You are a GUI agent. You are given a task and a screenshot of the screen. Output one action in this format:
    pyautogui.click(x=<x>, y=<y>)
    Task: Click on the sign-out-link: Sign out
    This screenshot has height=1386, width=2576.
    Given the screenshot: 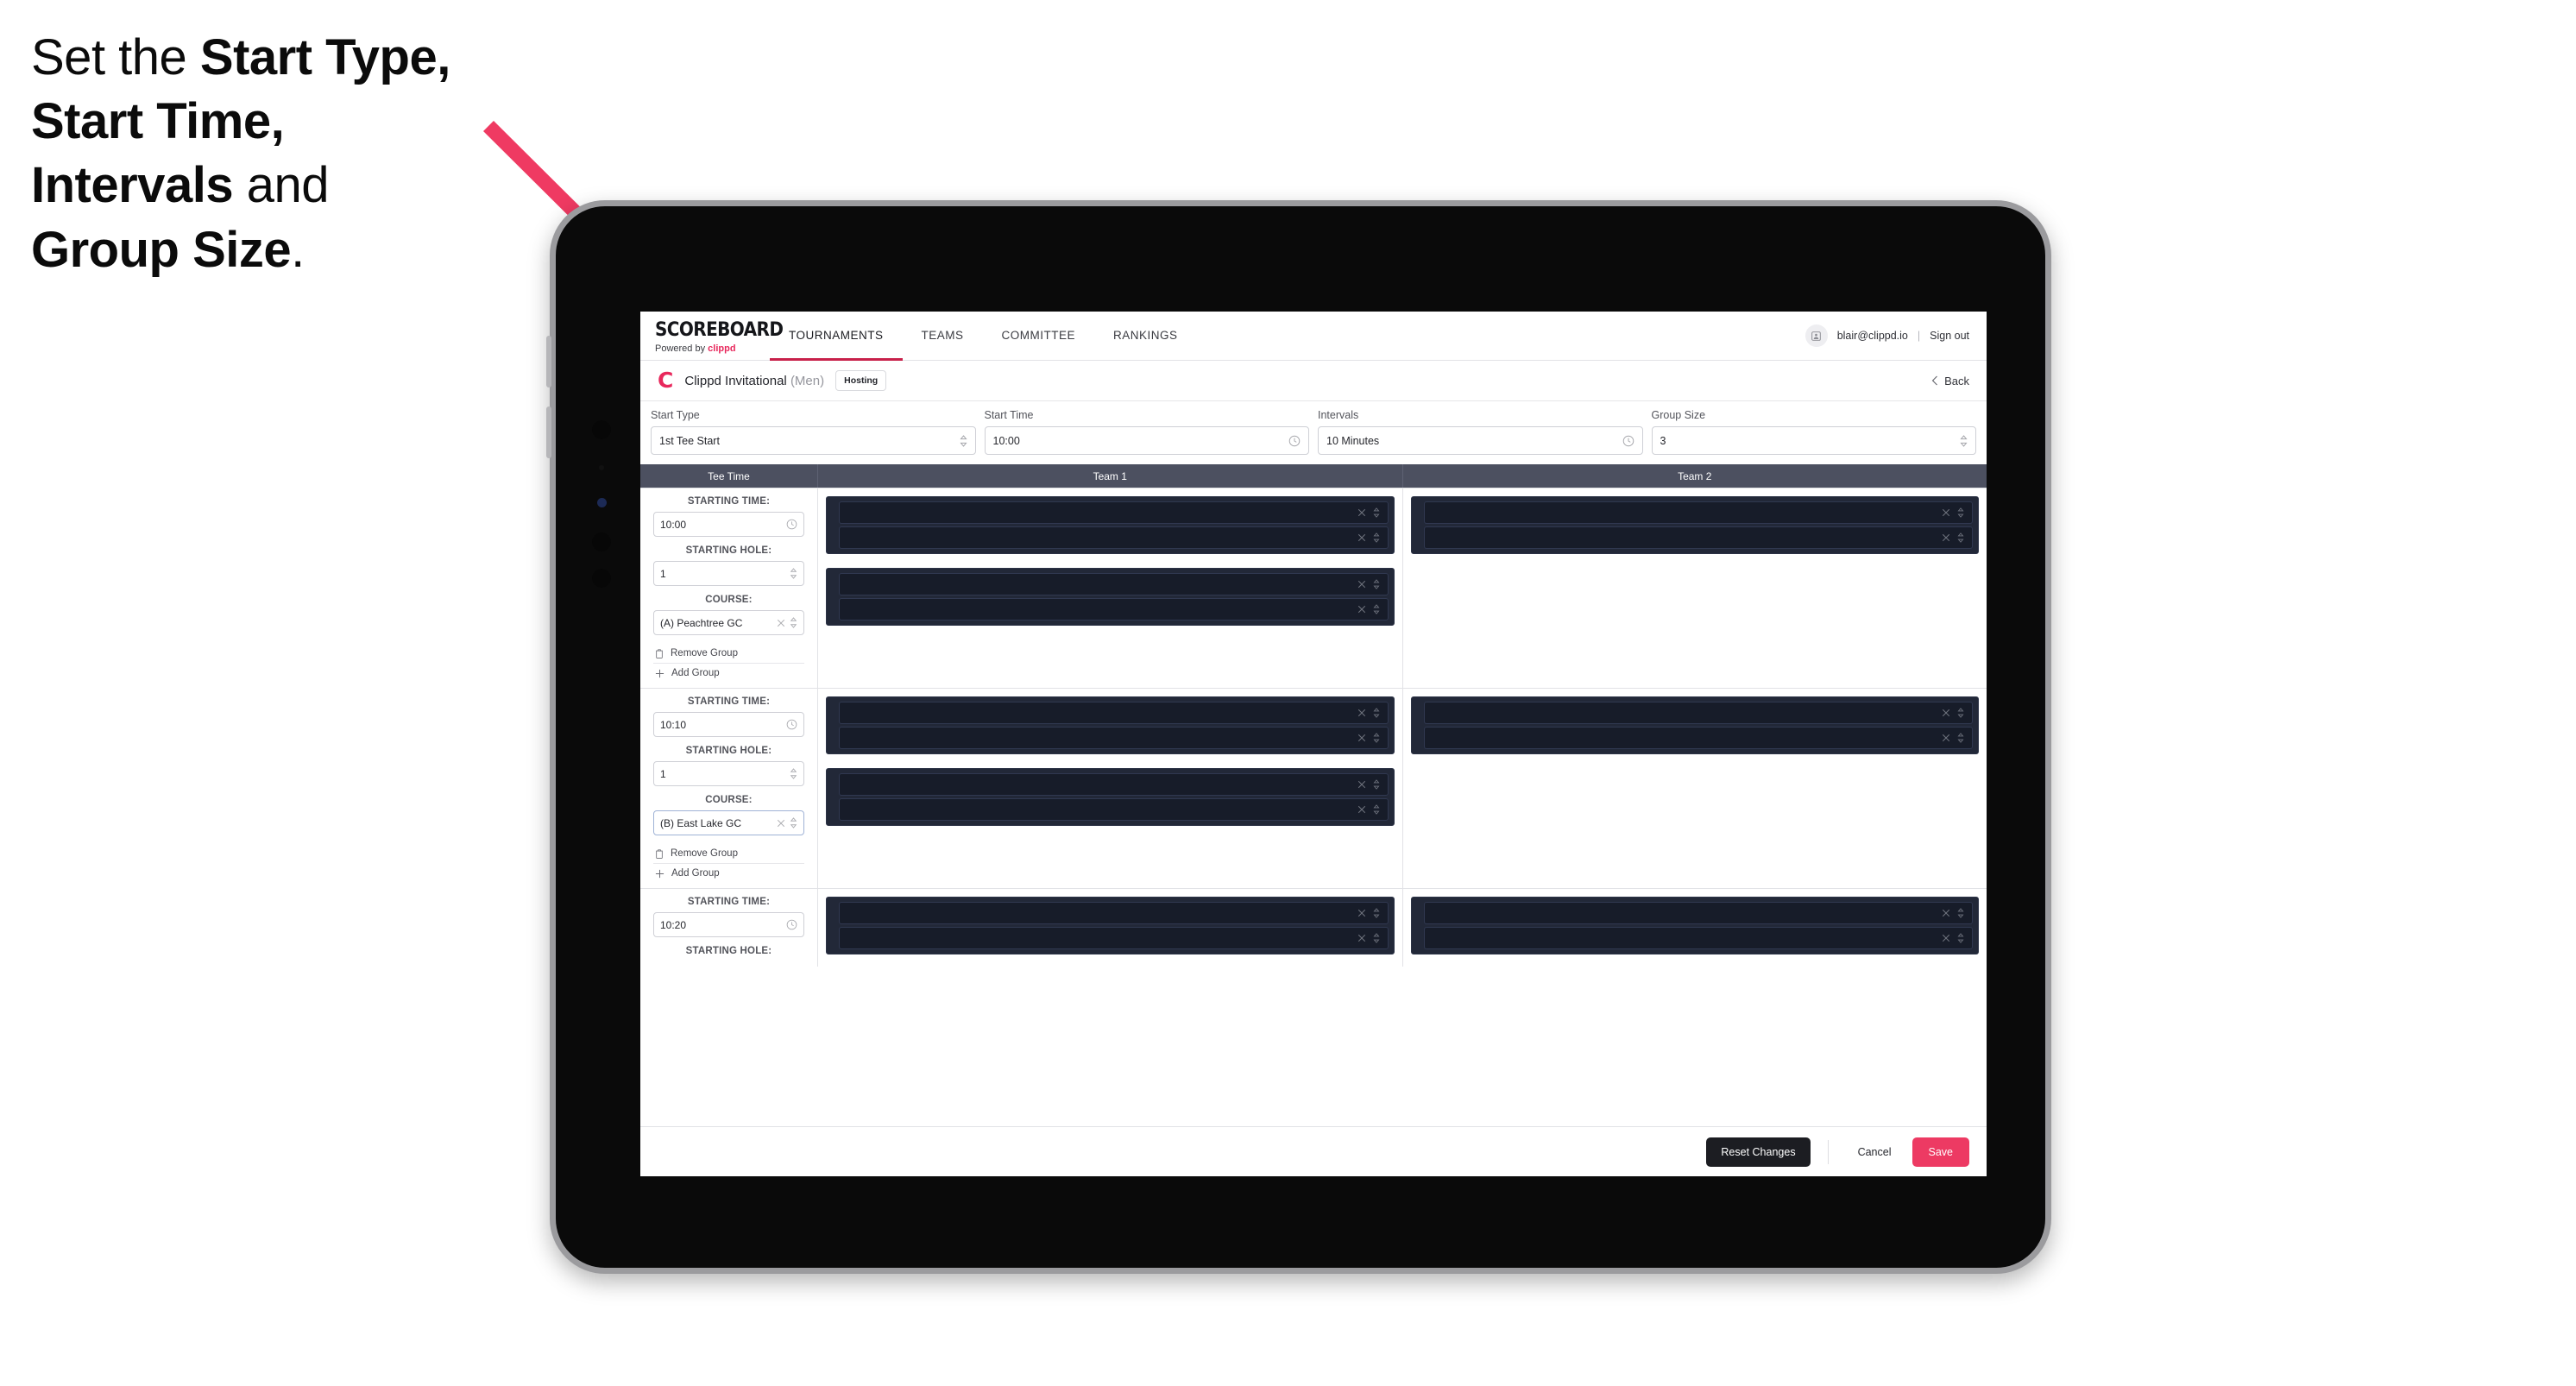 What is the action you would take?
    pyautogui.click(x=1949, y=336)
    